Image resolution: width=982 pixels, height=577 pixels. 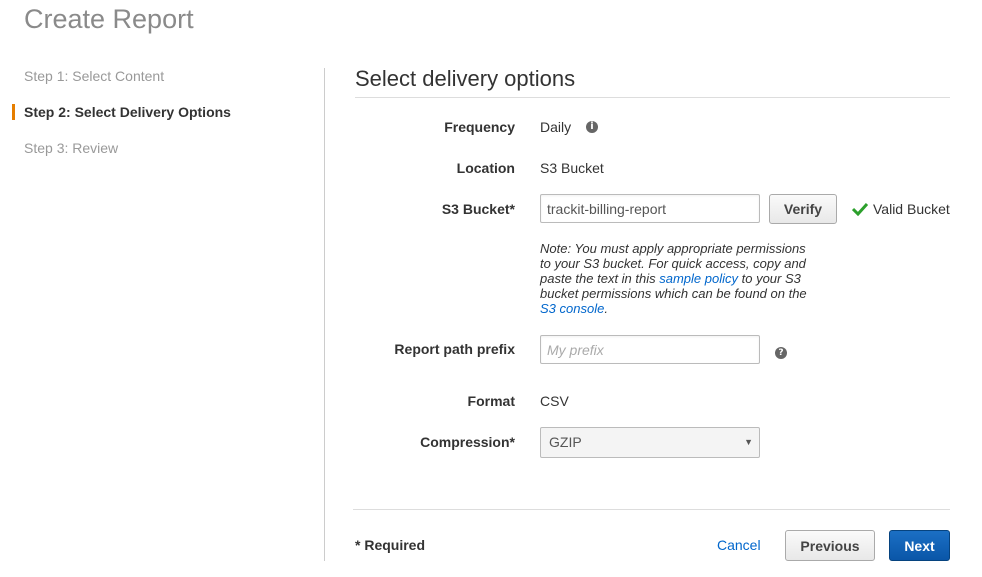 I want to click on valid-bucket-status: Valid Bucket, so click(x=901, y=209).